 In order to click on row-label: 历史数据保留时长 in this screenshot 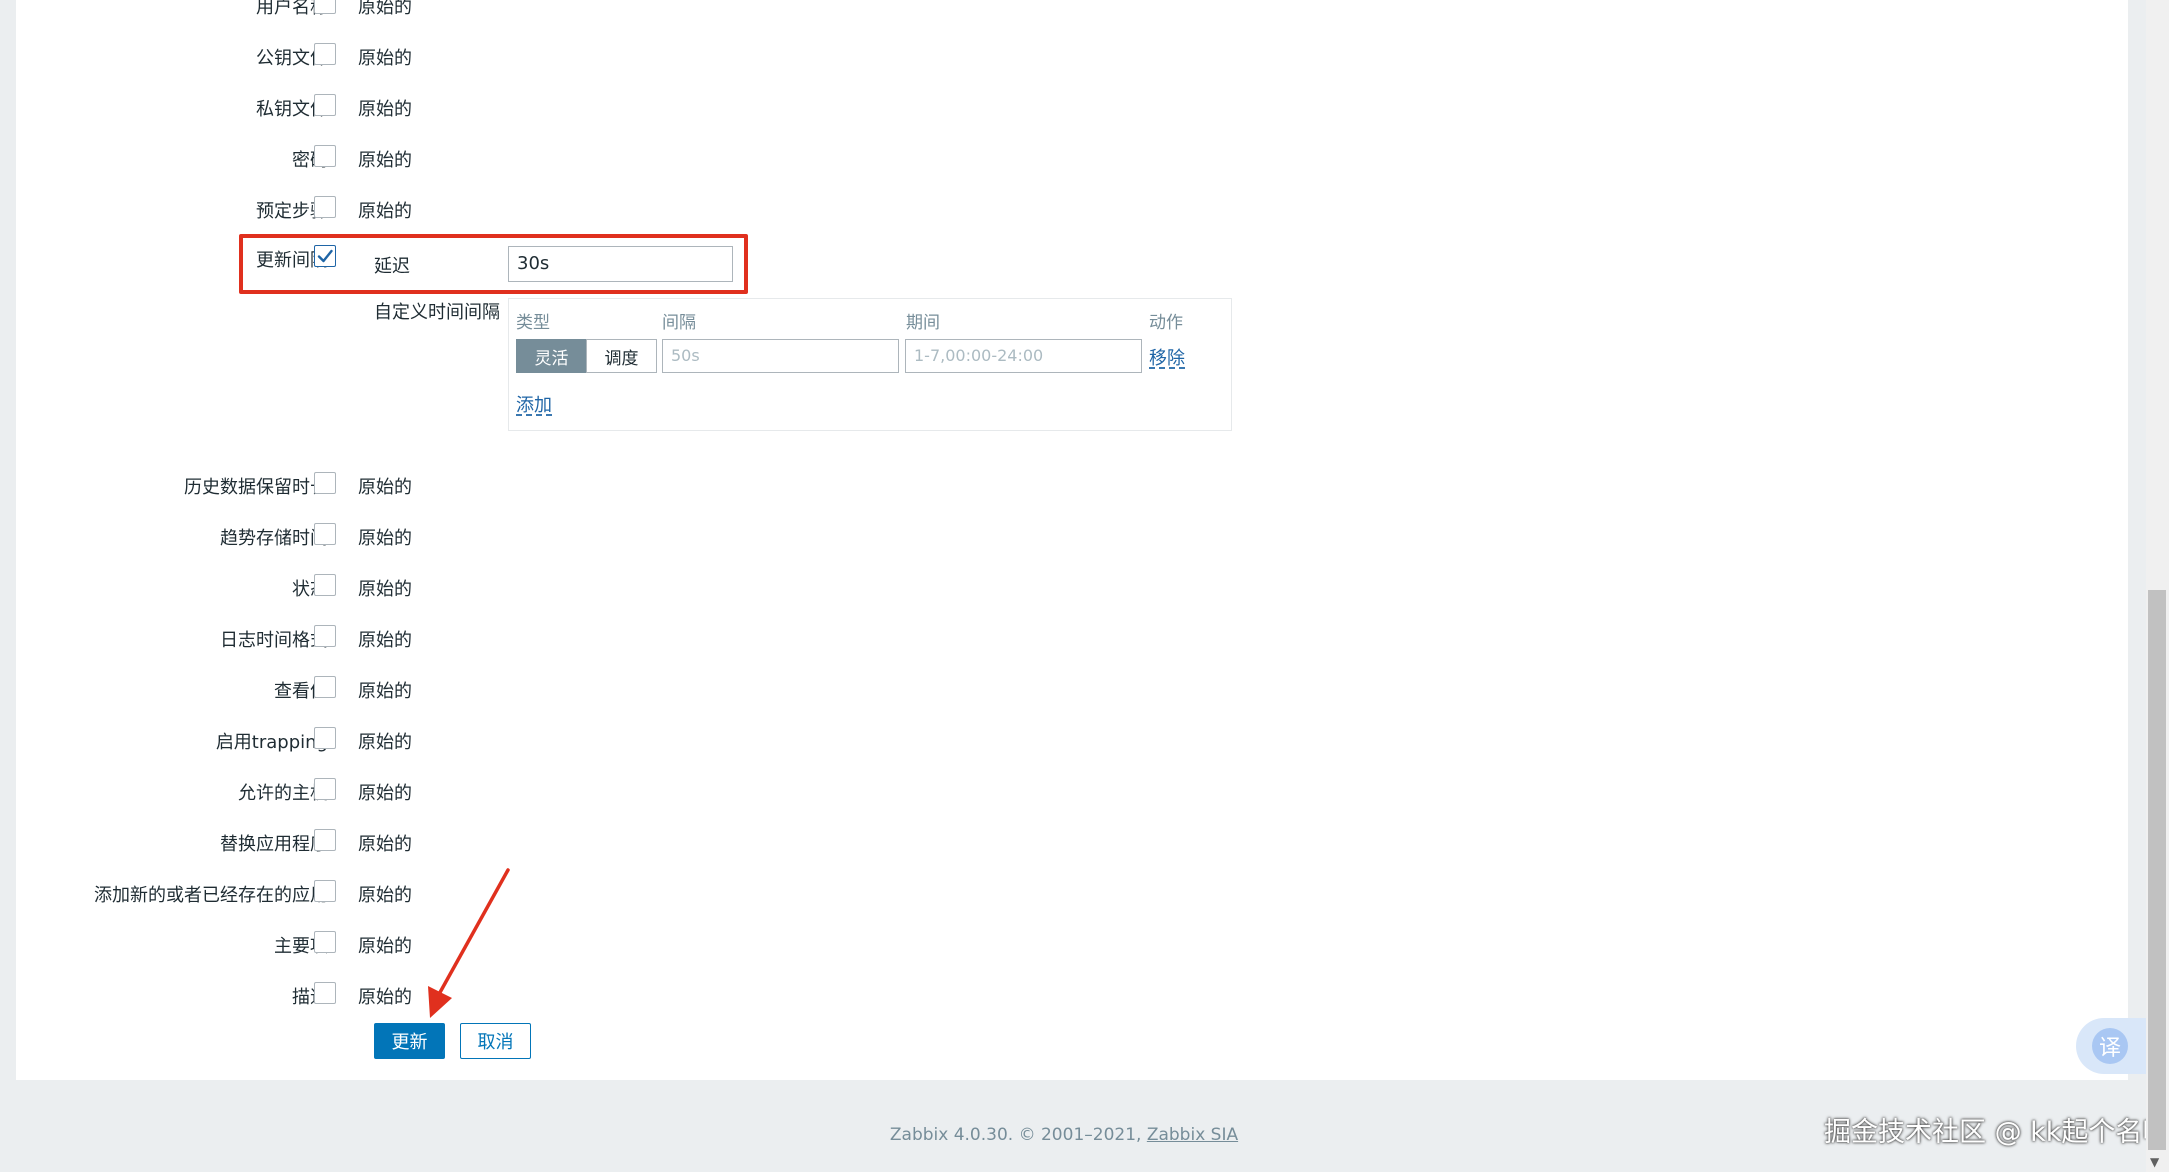, I will do `click(256, 487)`.